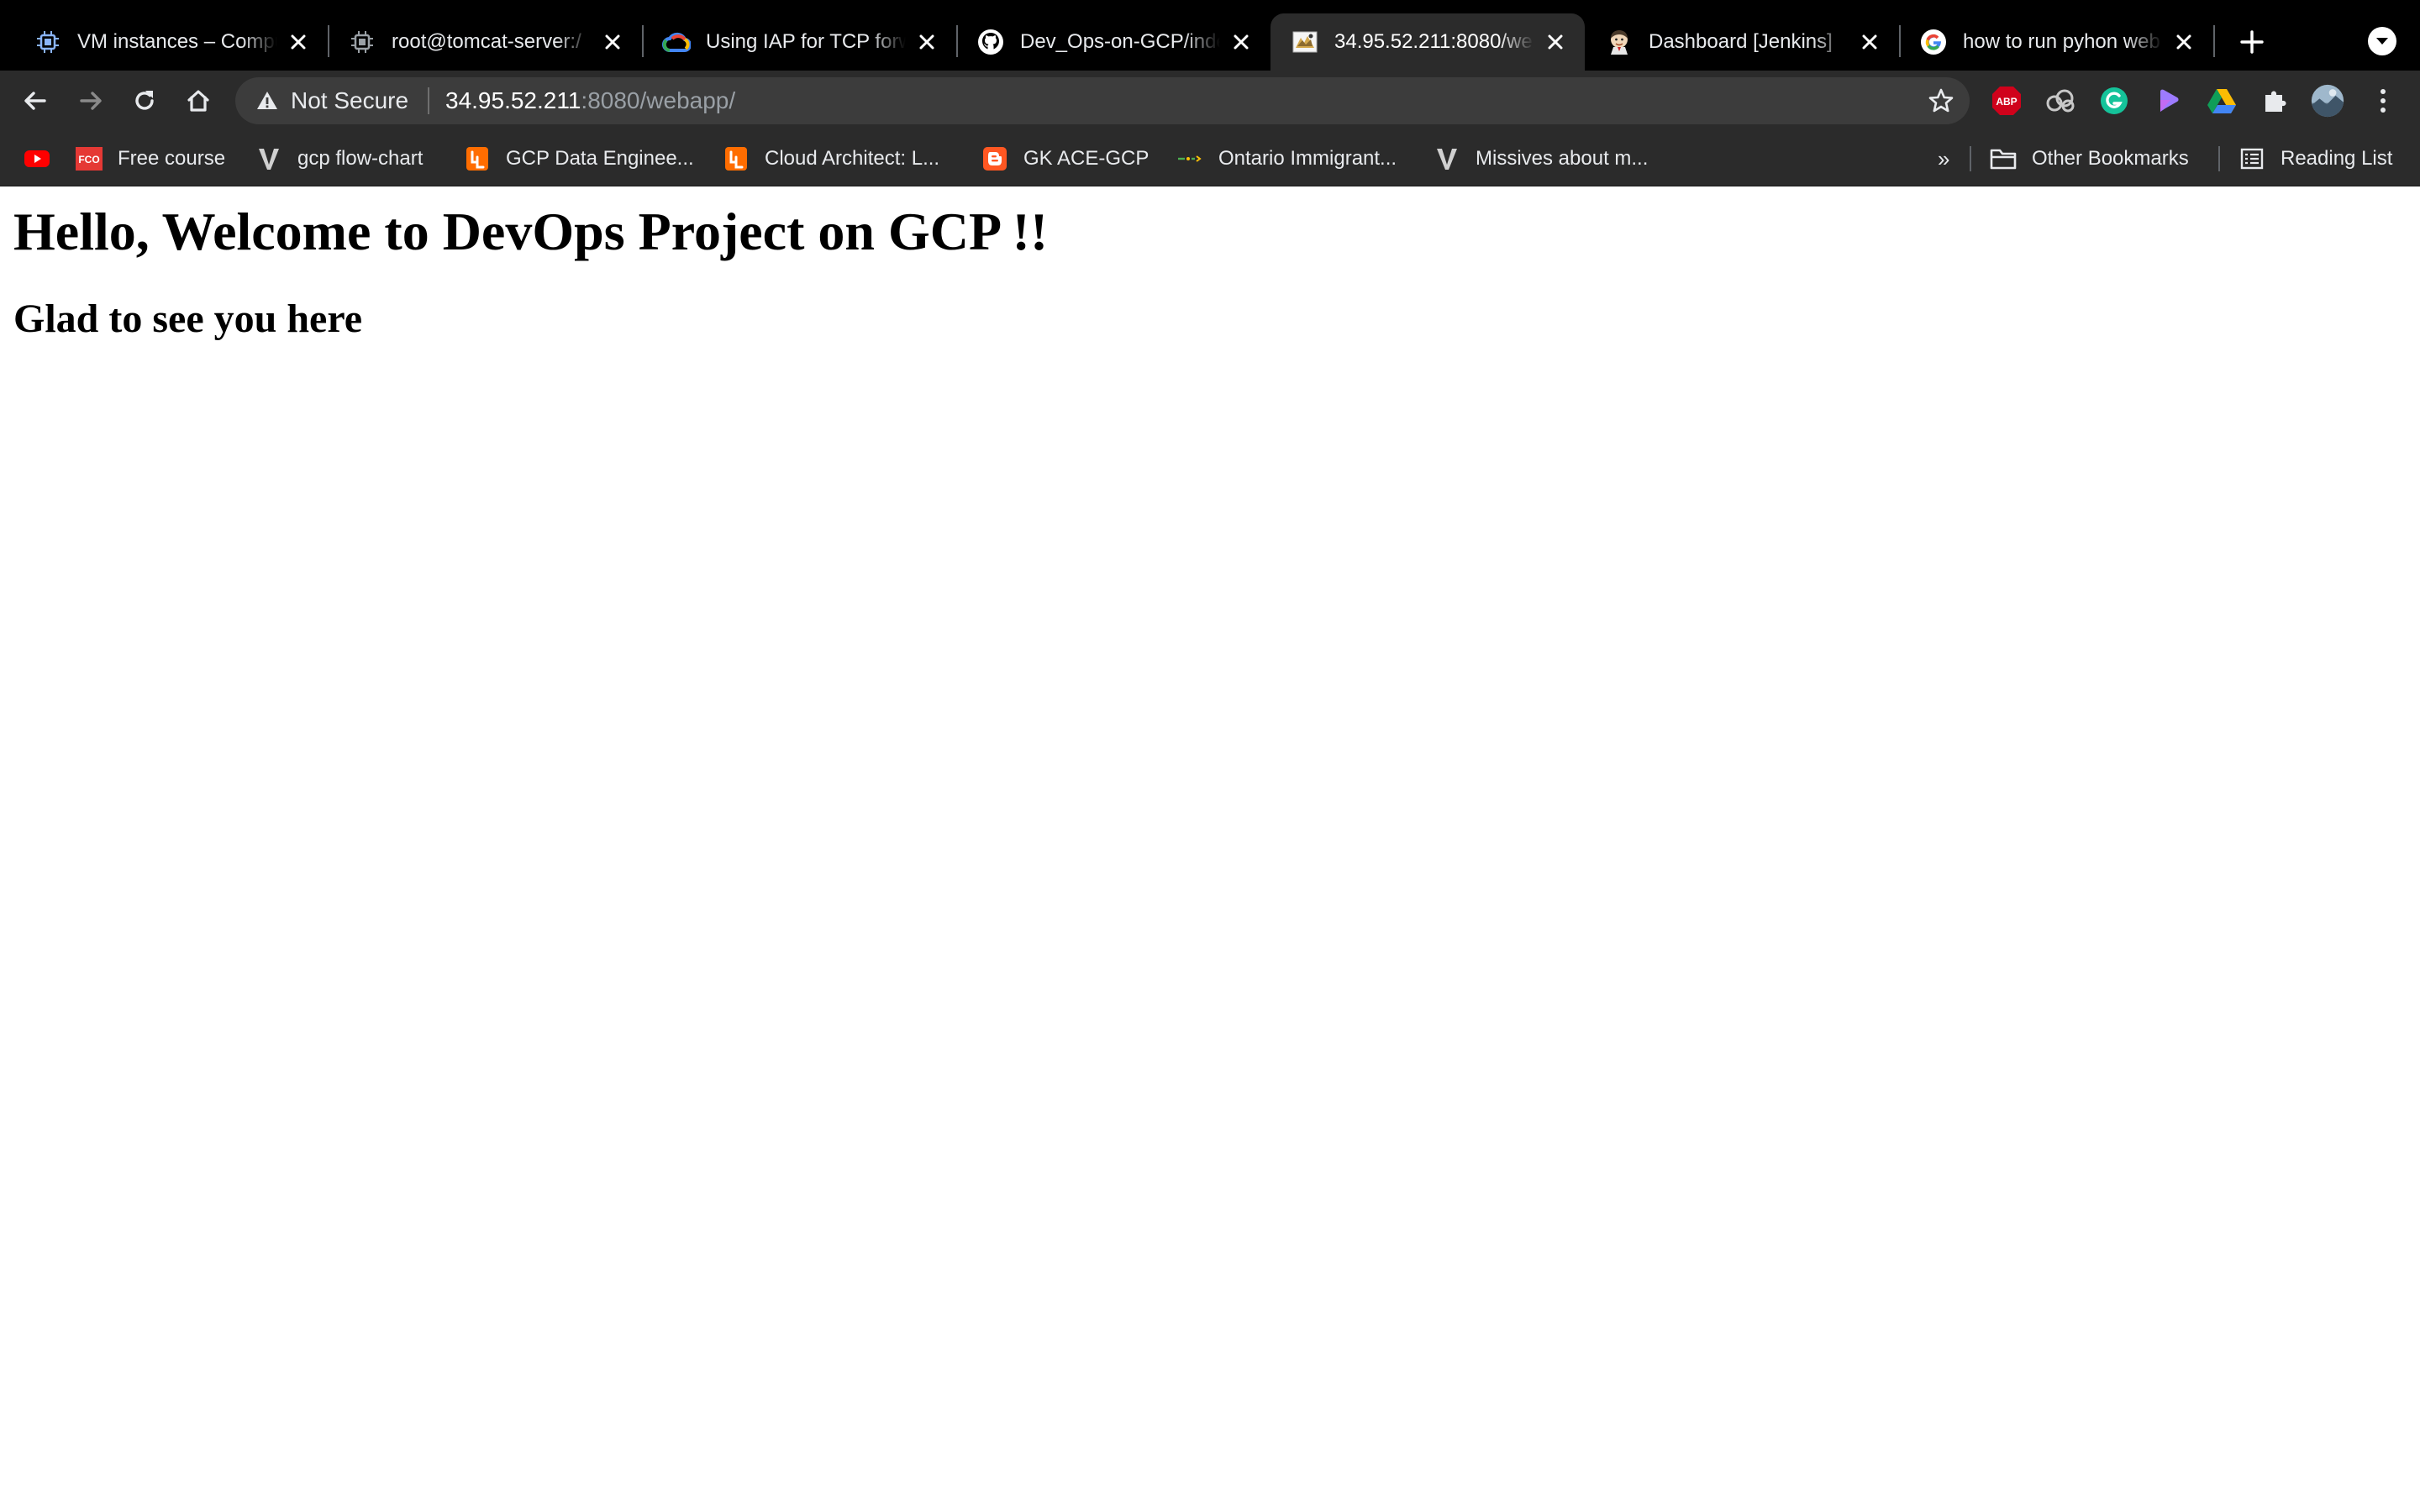 Image resolution: width=2420 pixels, height=1512 pixels. Describe the element at coordinates (172, 158) in the screenshot. I see `bookmark-label: Free course` at that location.